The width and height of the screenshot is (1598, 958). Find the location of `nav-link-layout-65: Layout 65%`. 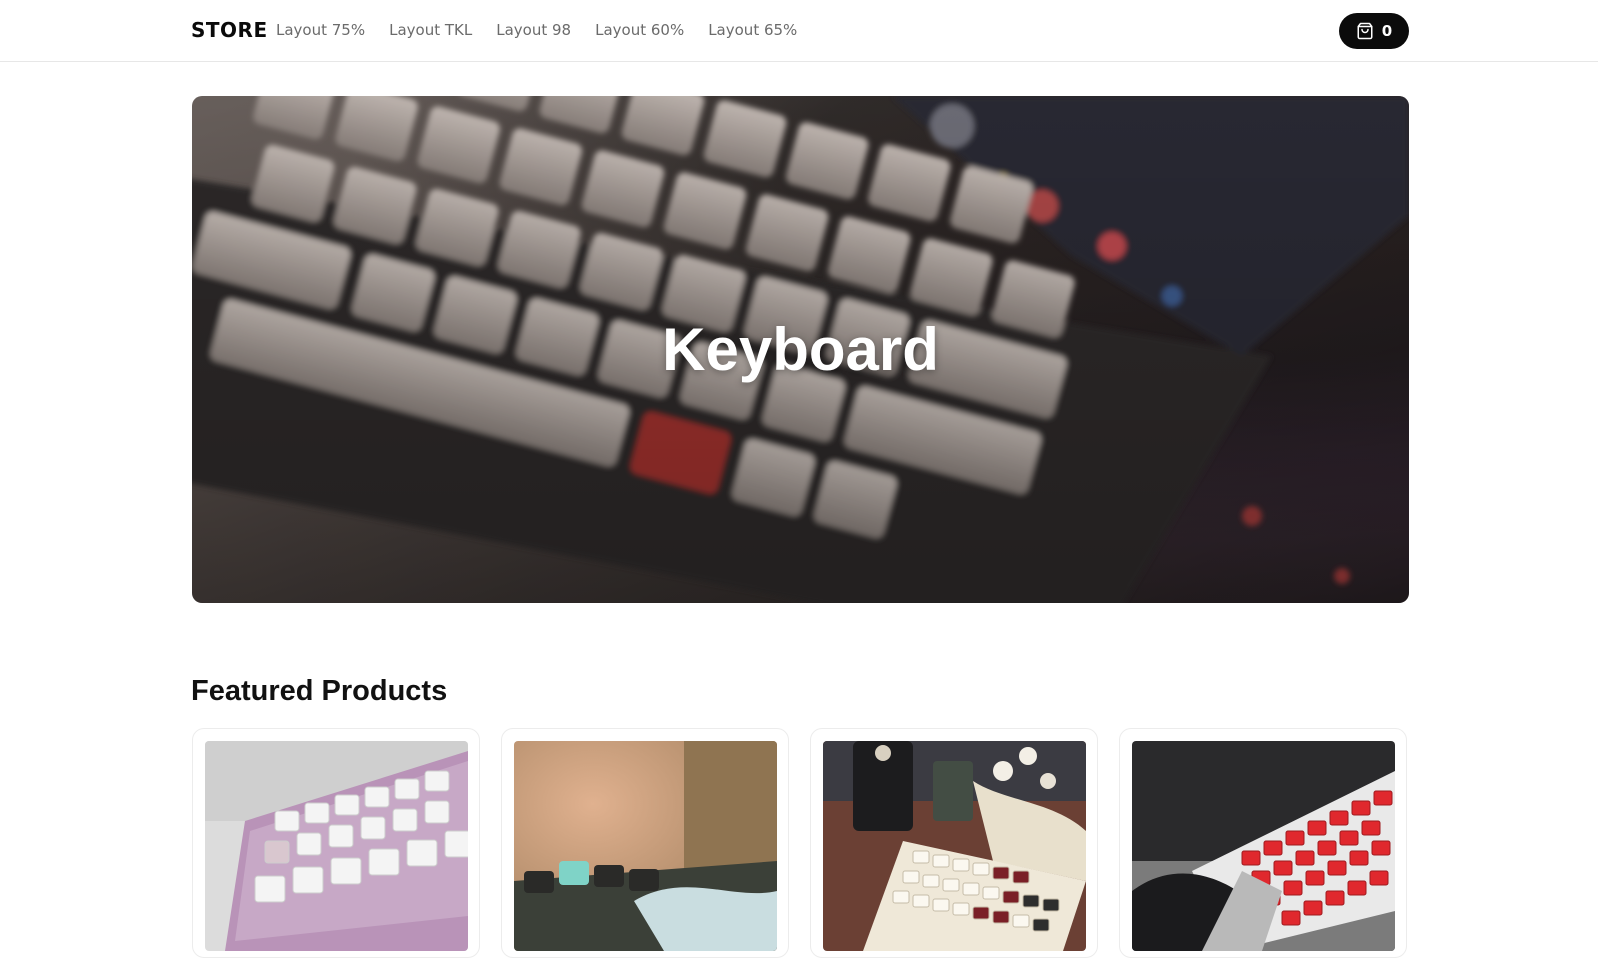

nav-link-layout-65: Layout 65% is located at coordinates (752, 30).